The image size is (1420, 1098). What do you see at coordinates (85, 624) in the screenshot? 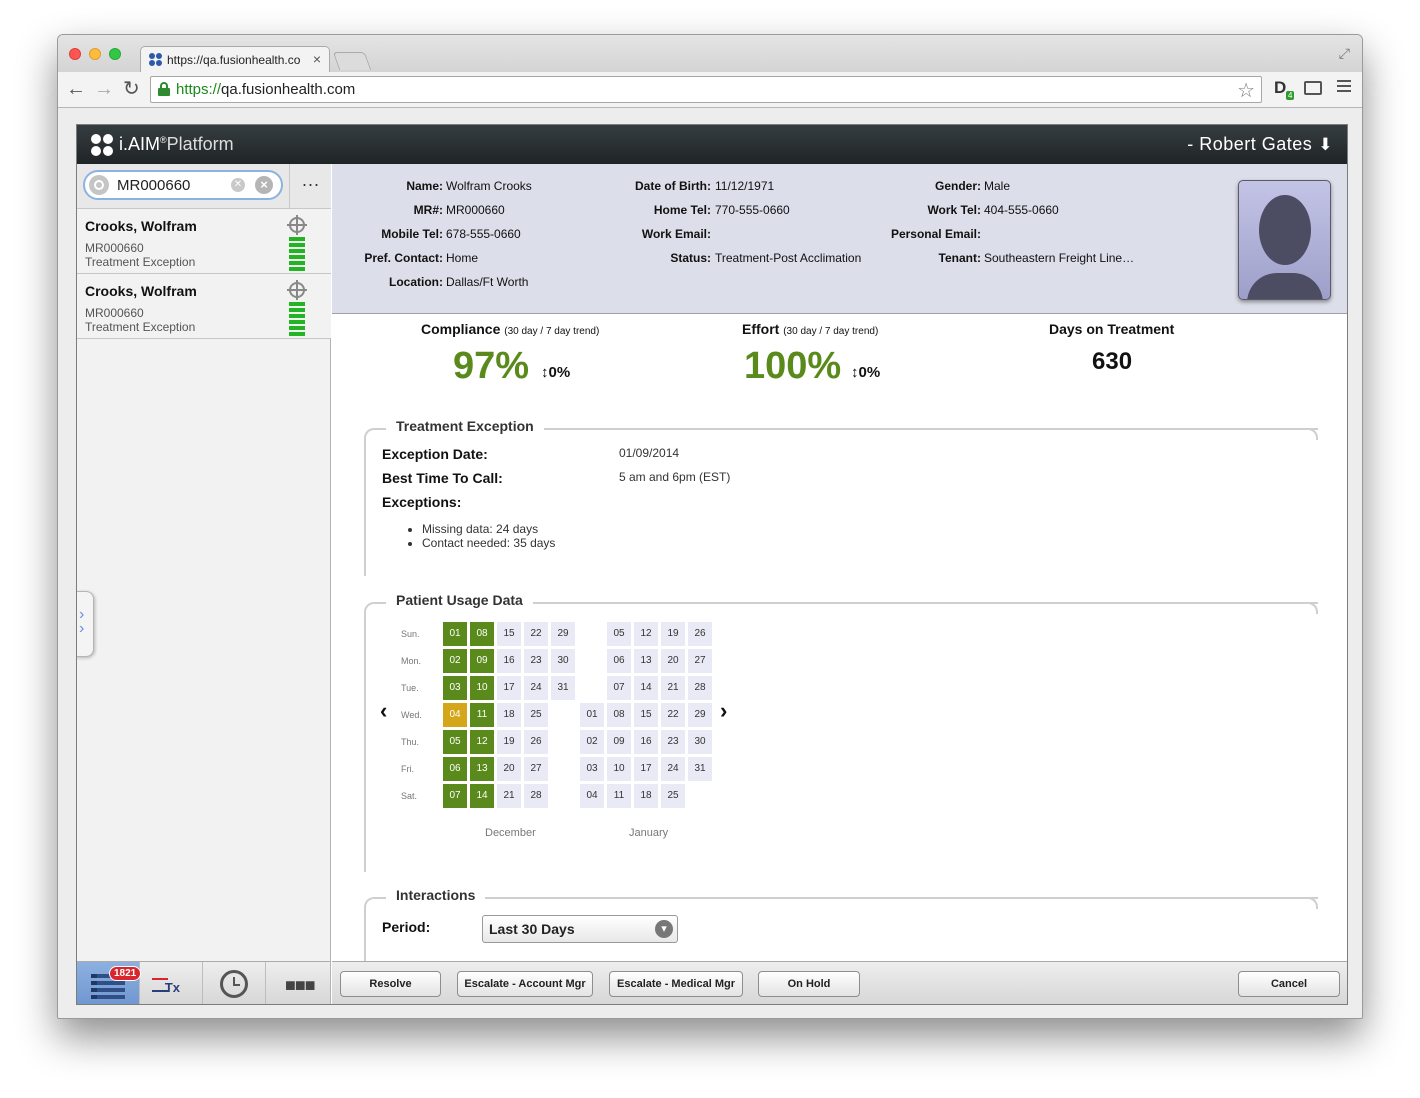
I see `expand-panel-tab: › ›` at bounding box center [85, 624].